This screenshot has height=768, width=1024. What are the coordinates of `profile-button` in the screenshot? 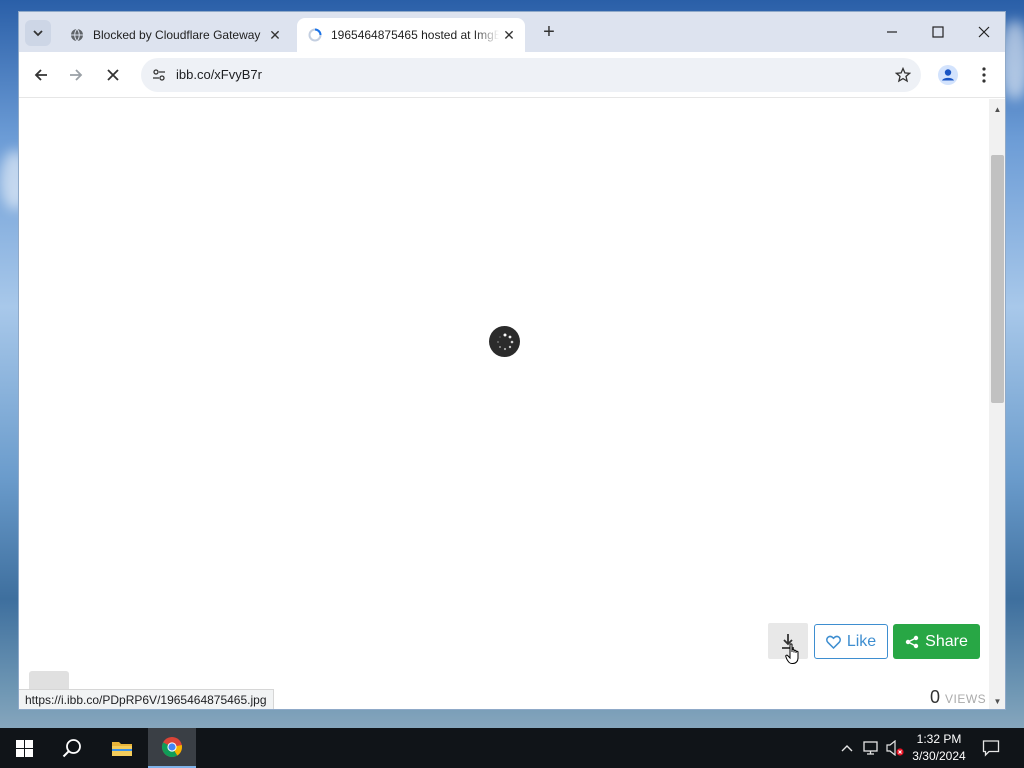 It's located at (948, 75).